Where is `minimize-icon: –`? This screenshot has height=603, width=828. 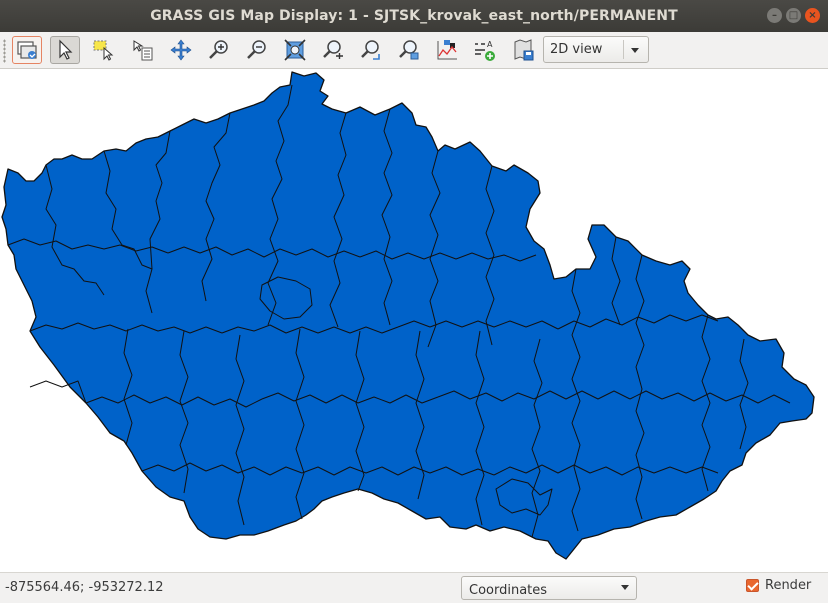
minimize-icon: – is located at coordinates (774, 15).